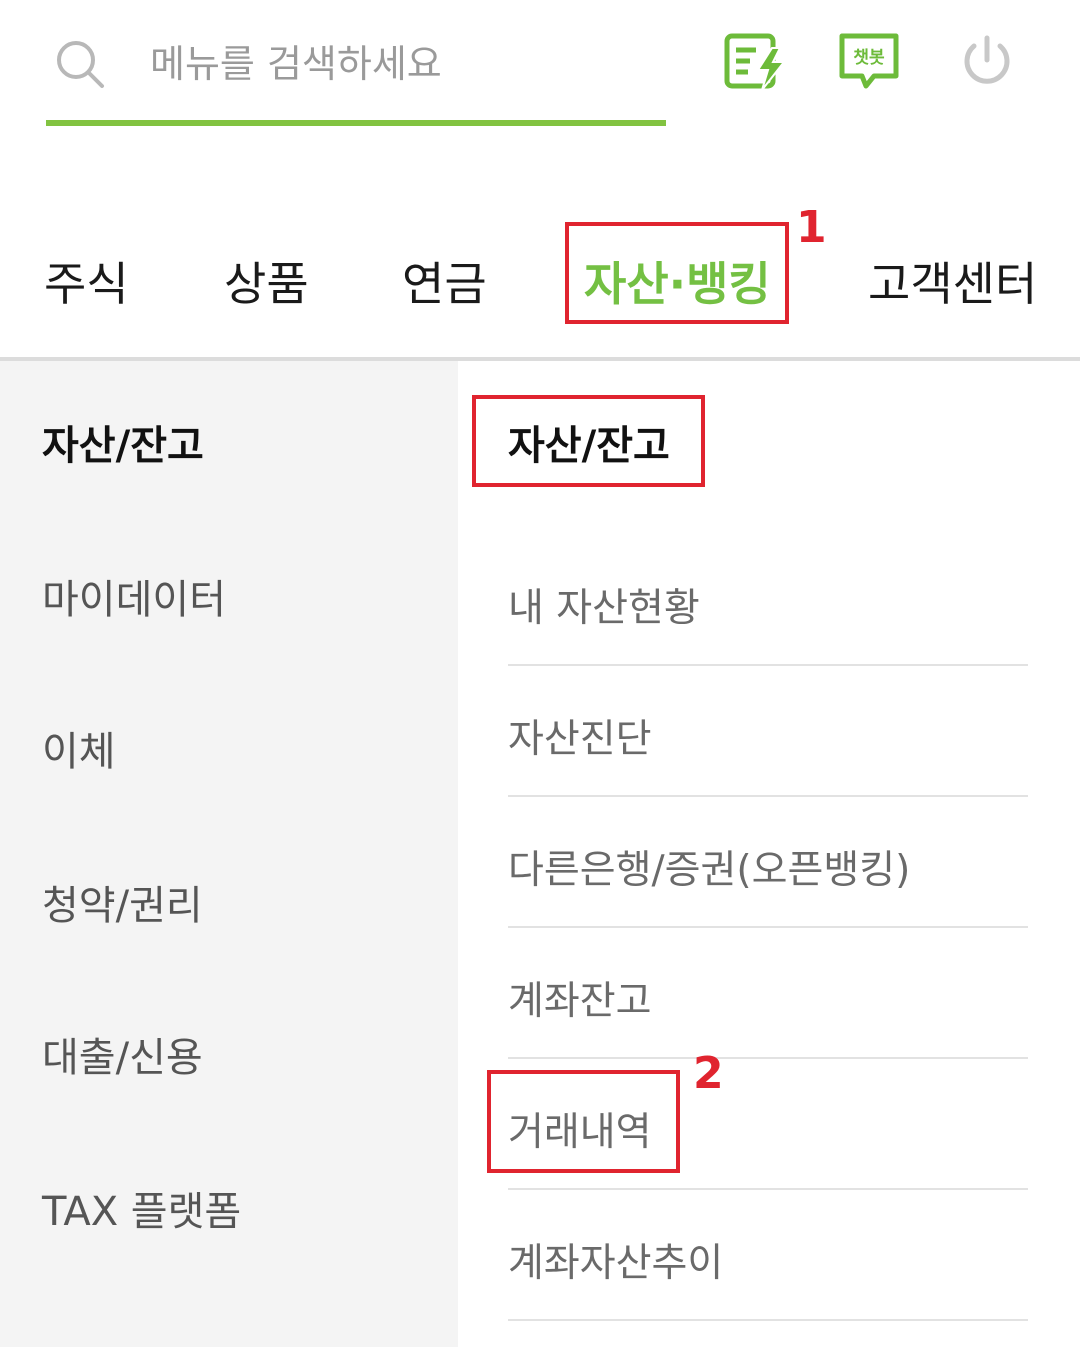  I want to click on submenu-item-label: 계좌잔고, so click(580, 1001).